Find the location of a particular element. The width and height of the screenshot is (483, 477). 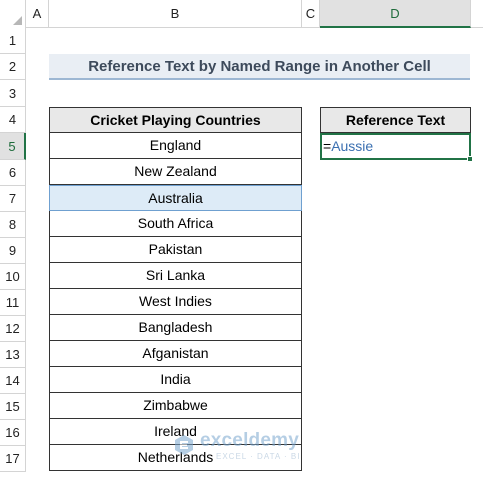

table-row: Zimbabwe is located at coordinates (175, 406).